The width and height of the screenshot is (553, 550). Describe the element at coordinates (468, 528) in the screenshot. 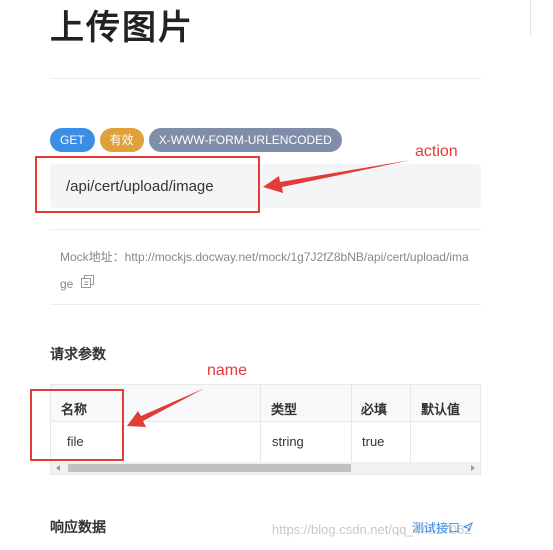

I see `external-link-icon` at that location.